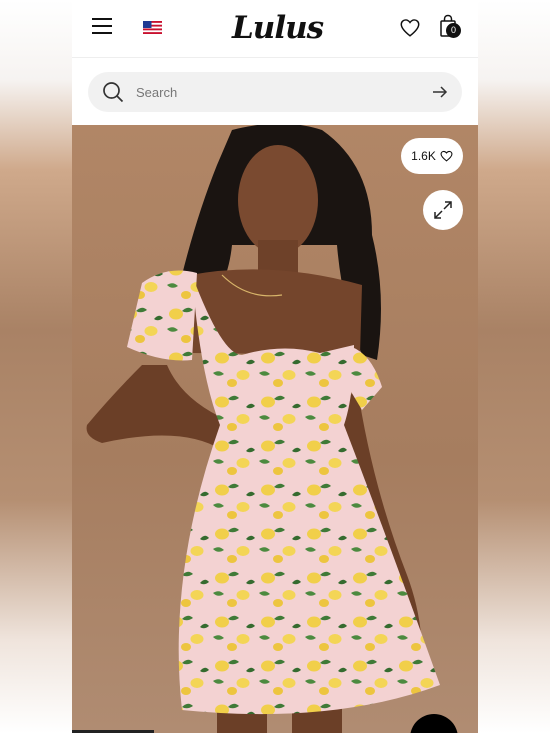  Describe the element at coordinates (113, 92) in the screenshot. I see `search-icon` at that location.